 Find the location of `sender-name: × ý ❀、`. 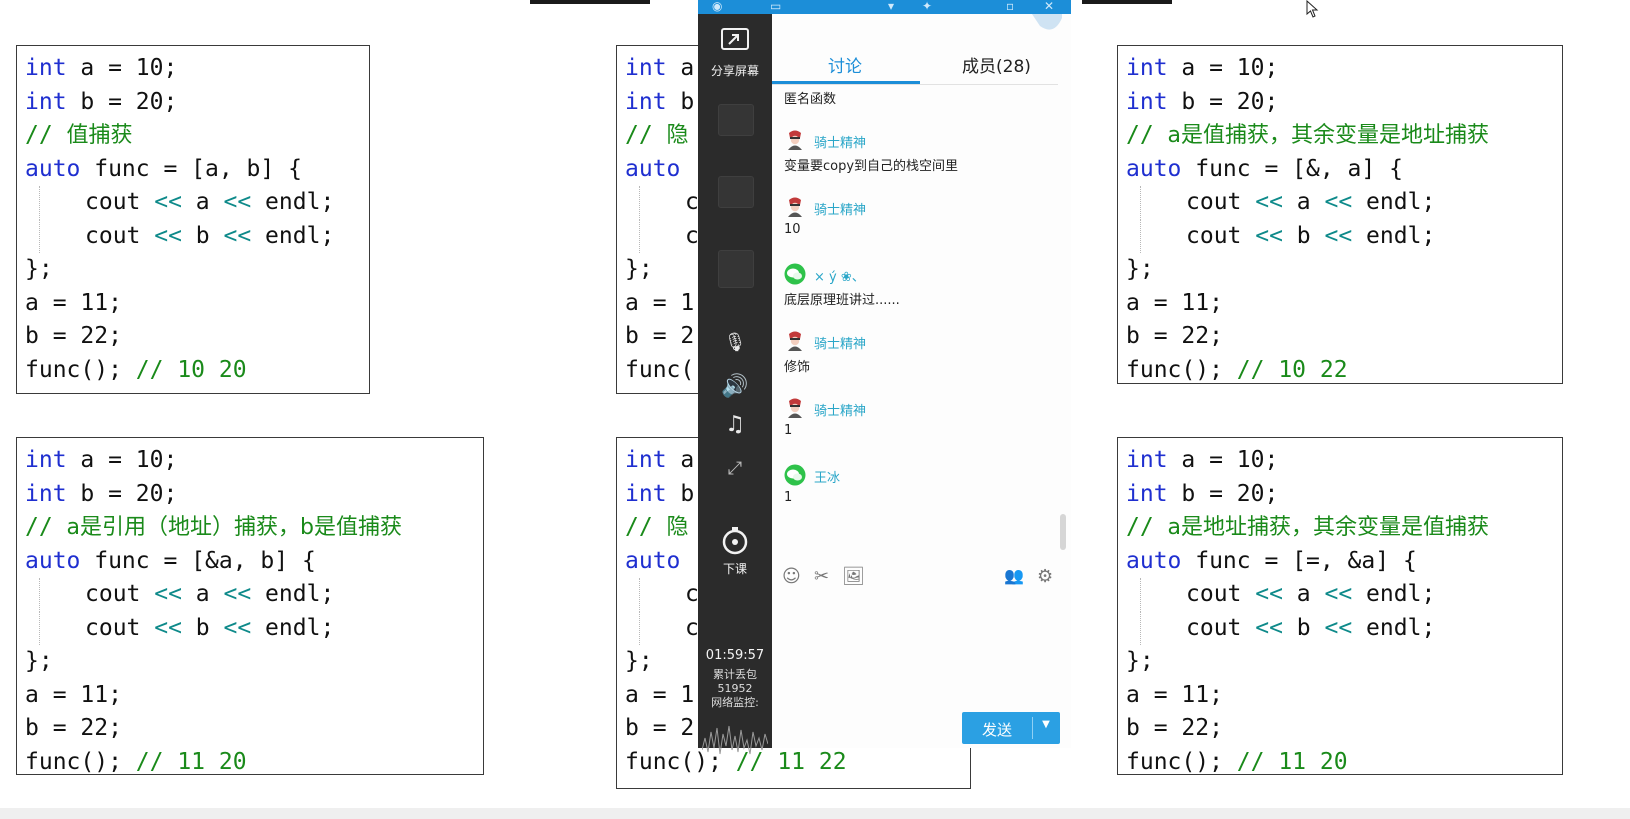

sender-name: × ý ❀、 is located at coordinates (839, 275).